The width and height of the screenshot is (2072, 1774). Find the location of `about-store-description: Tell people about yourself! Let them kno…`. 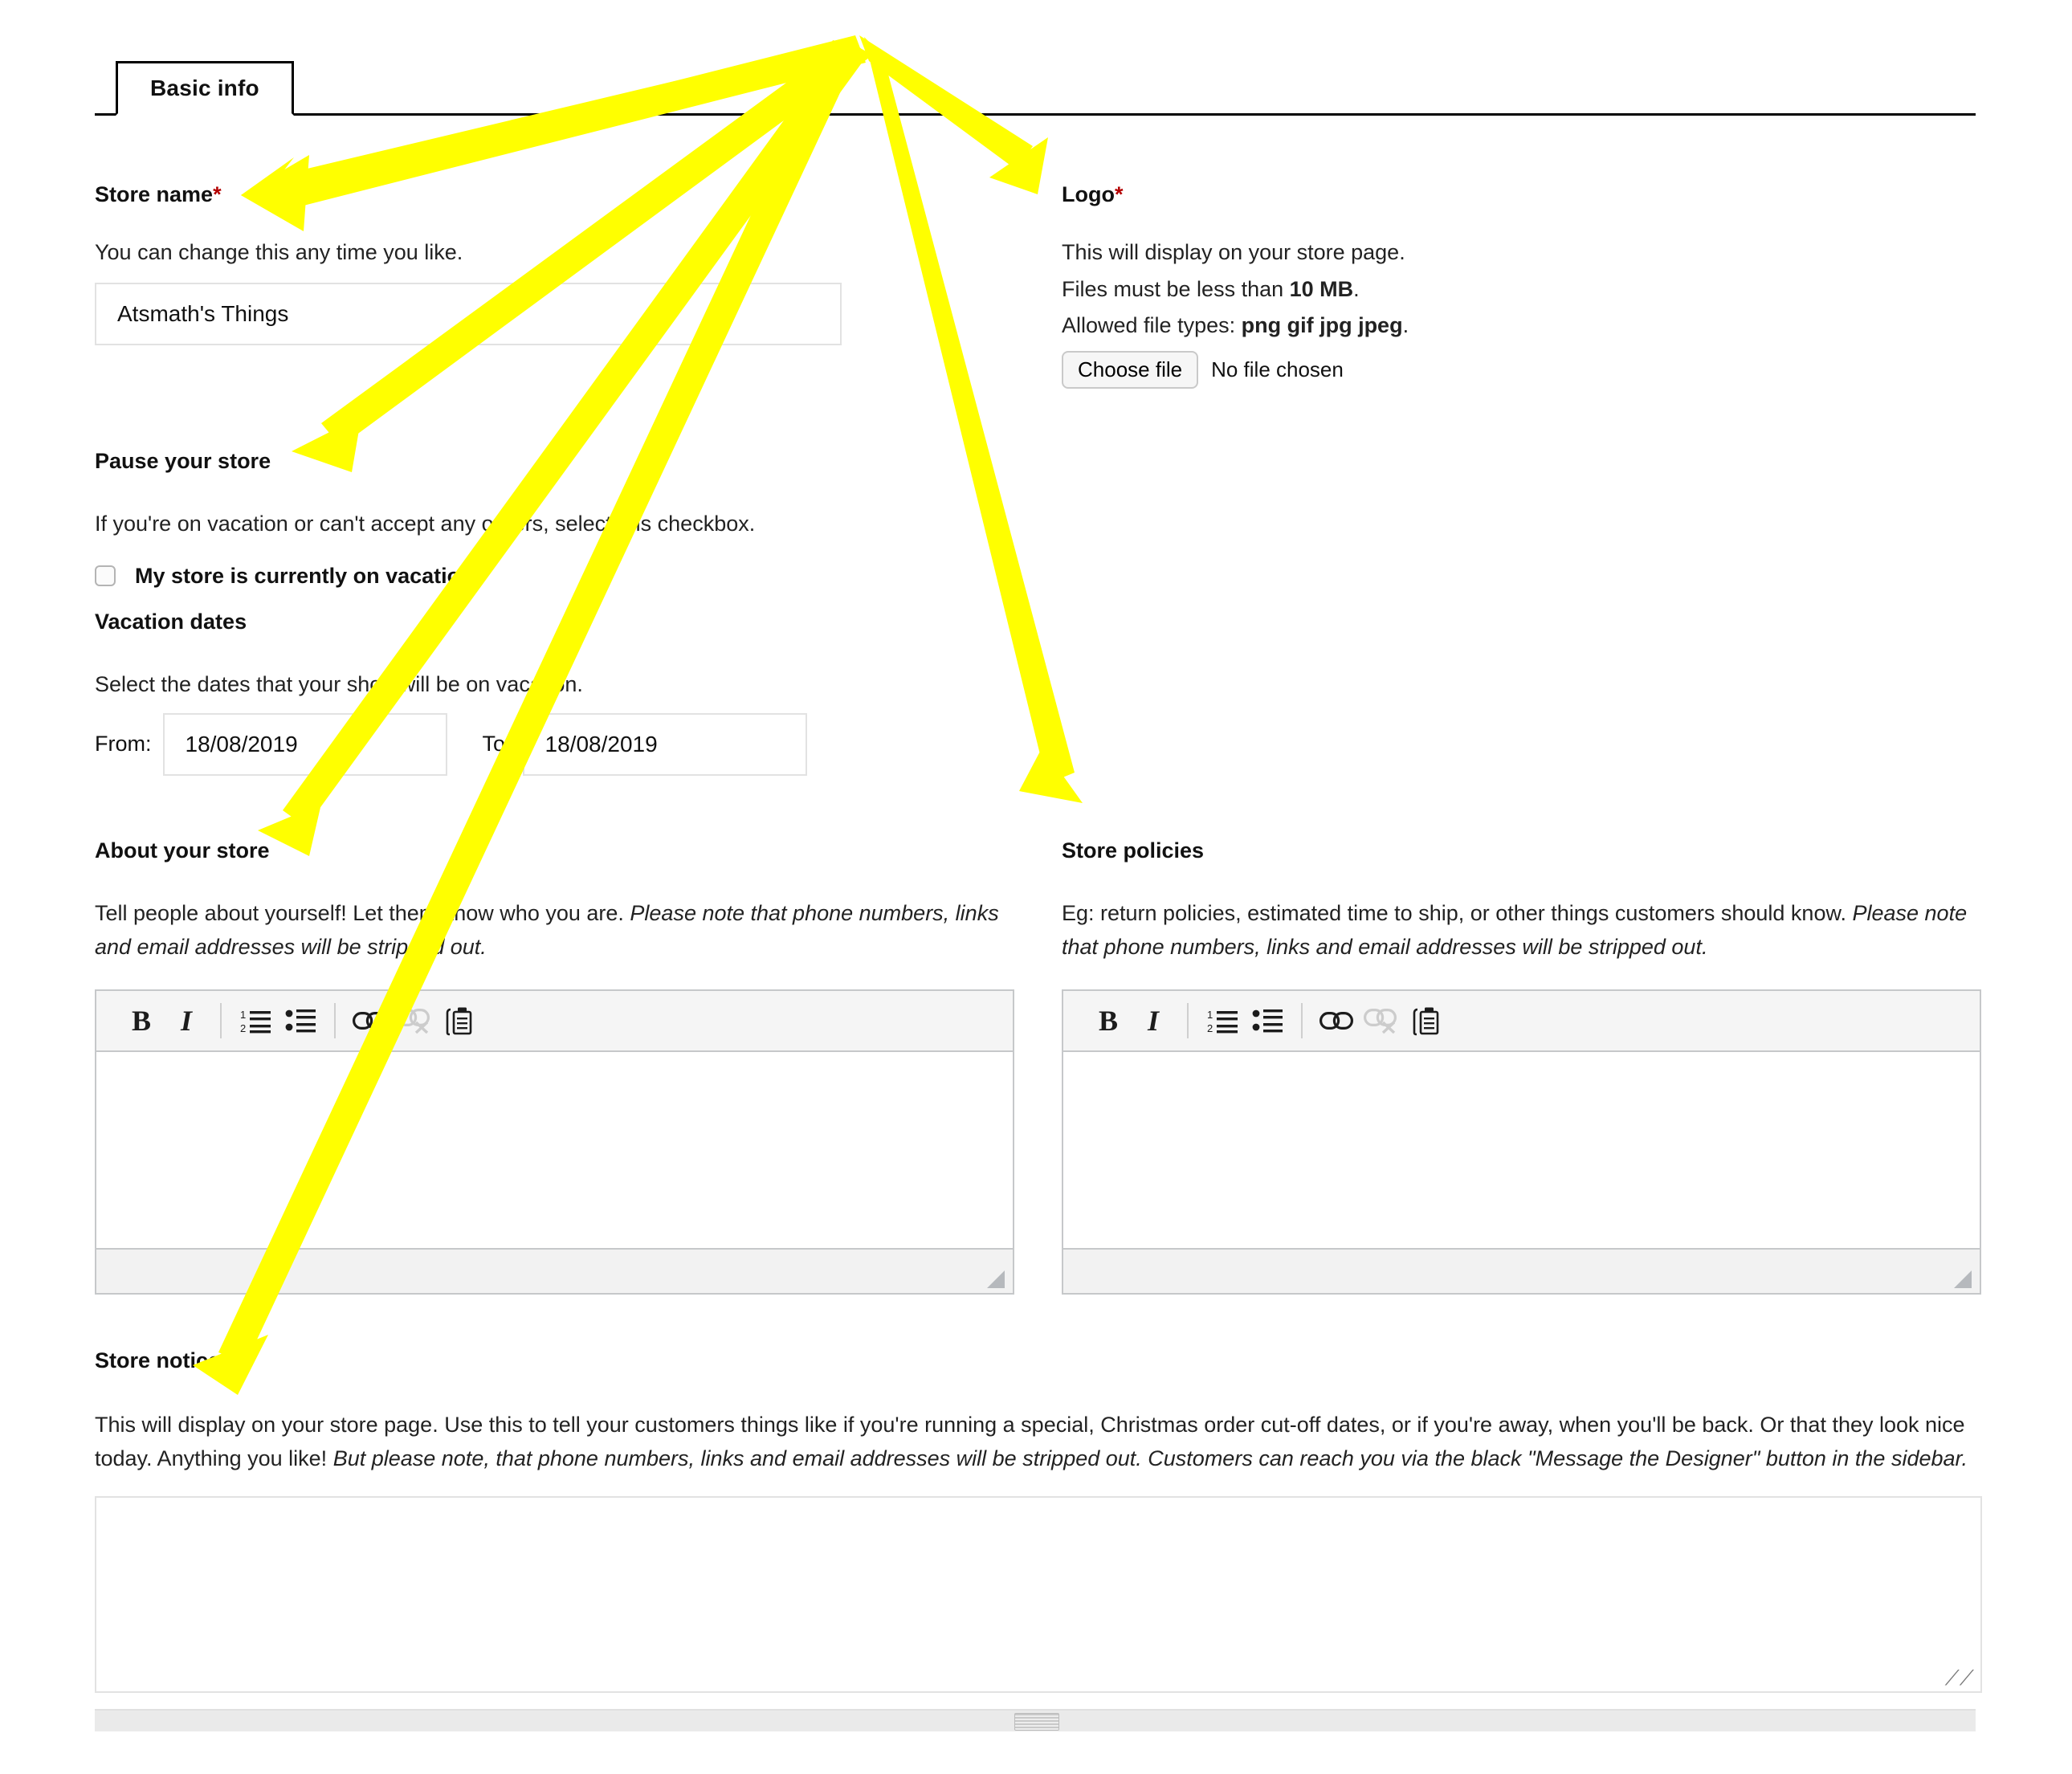

about-store-description: Tell people about yourself! Let them kno… is located at coordinates (548, 930).